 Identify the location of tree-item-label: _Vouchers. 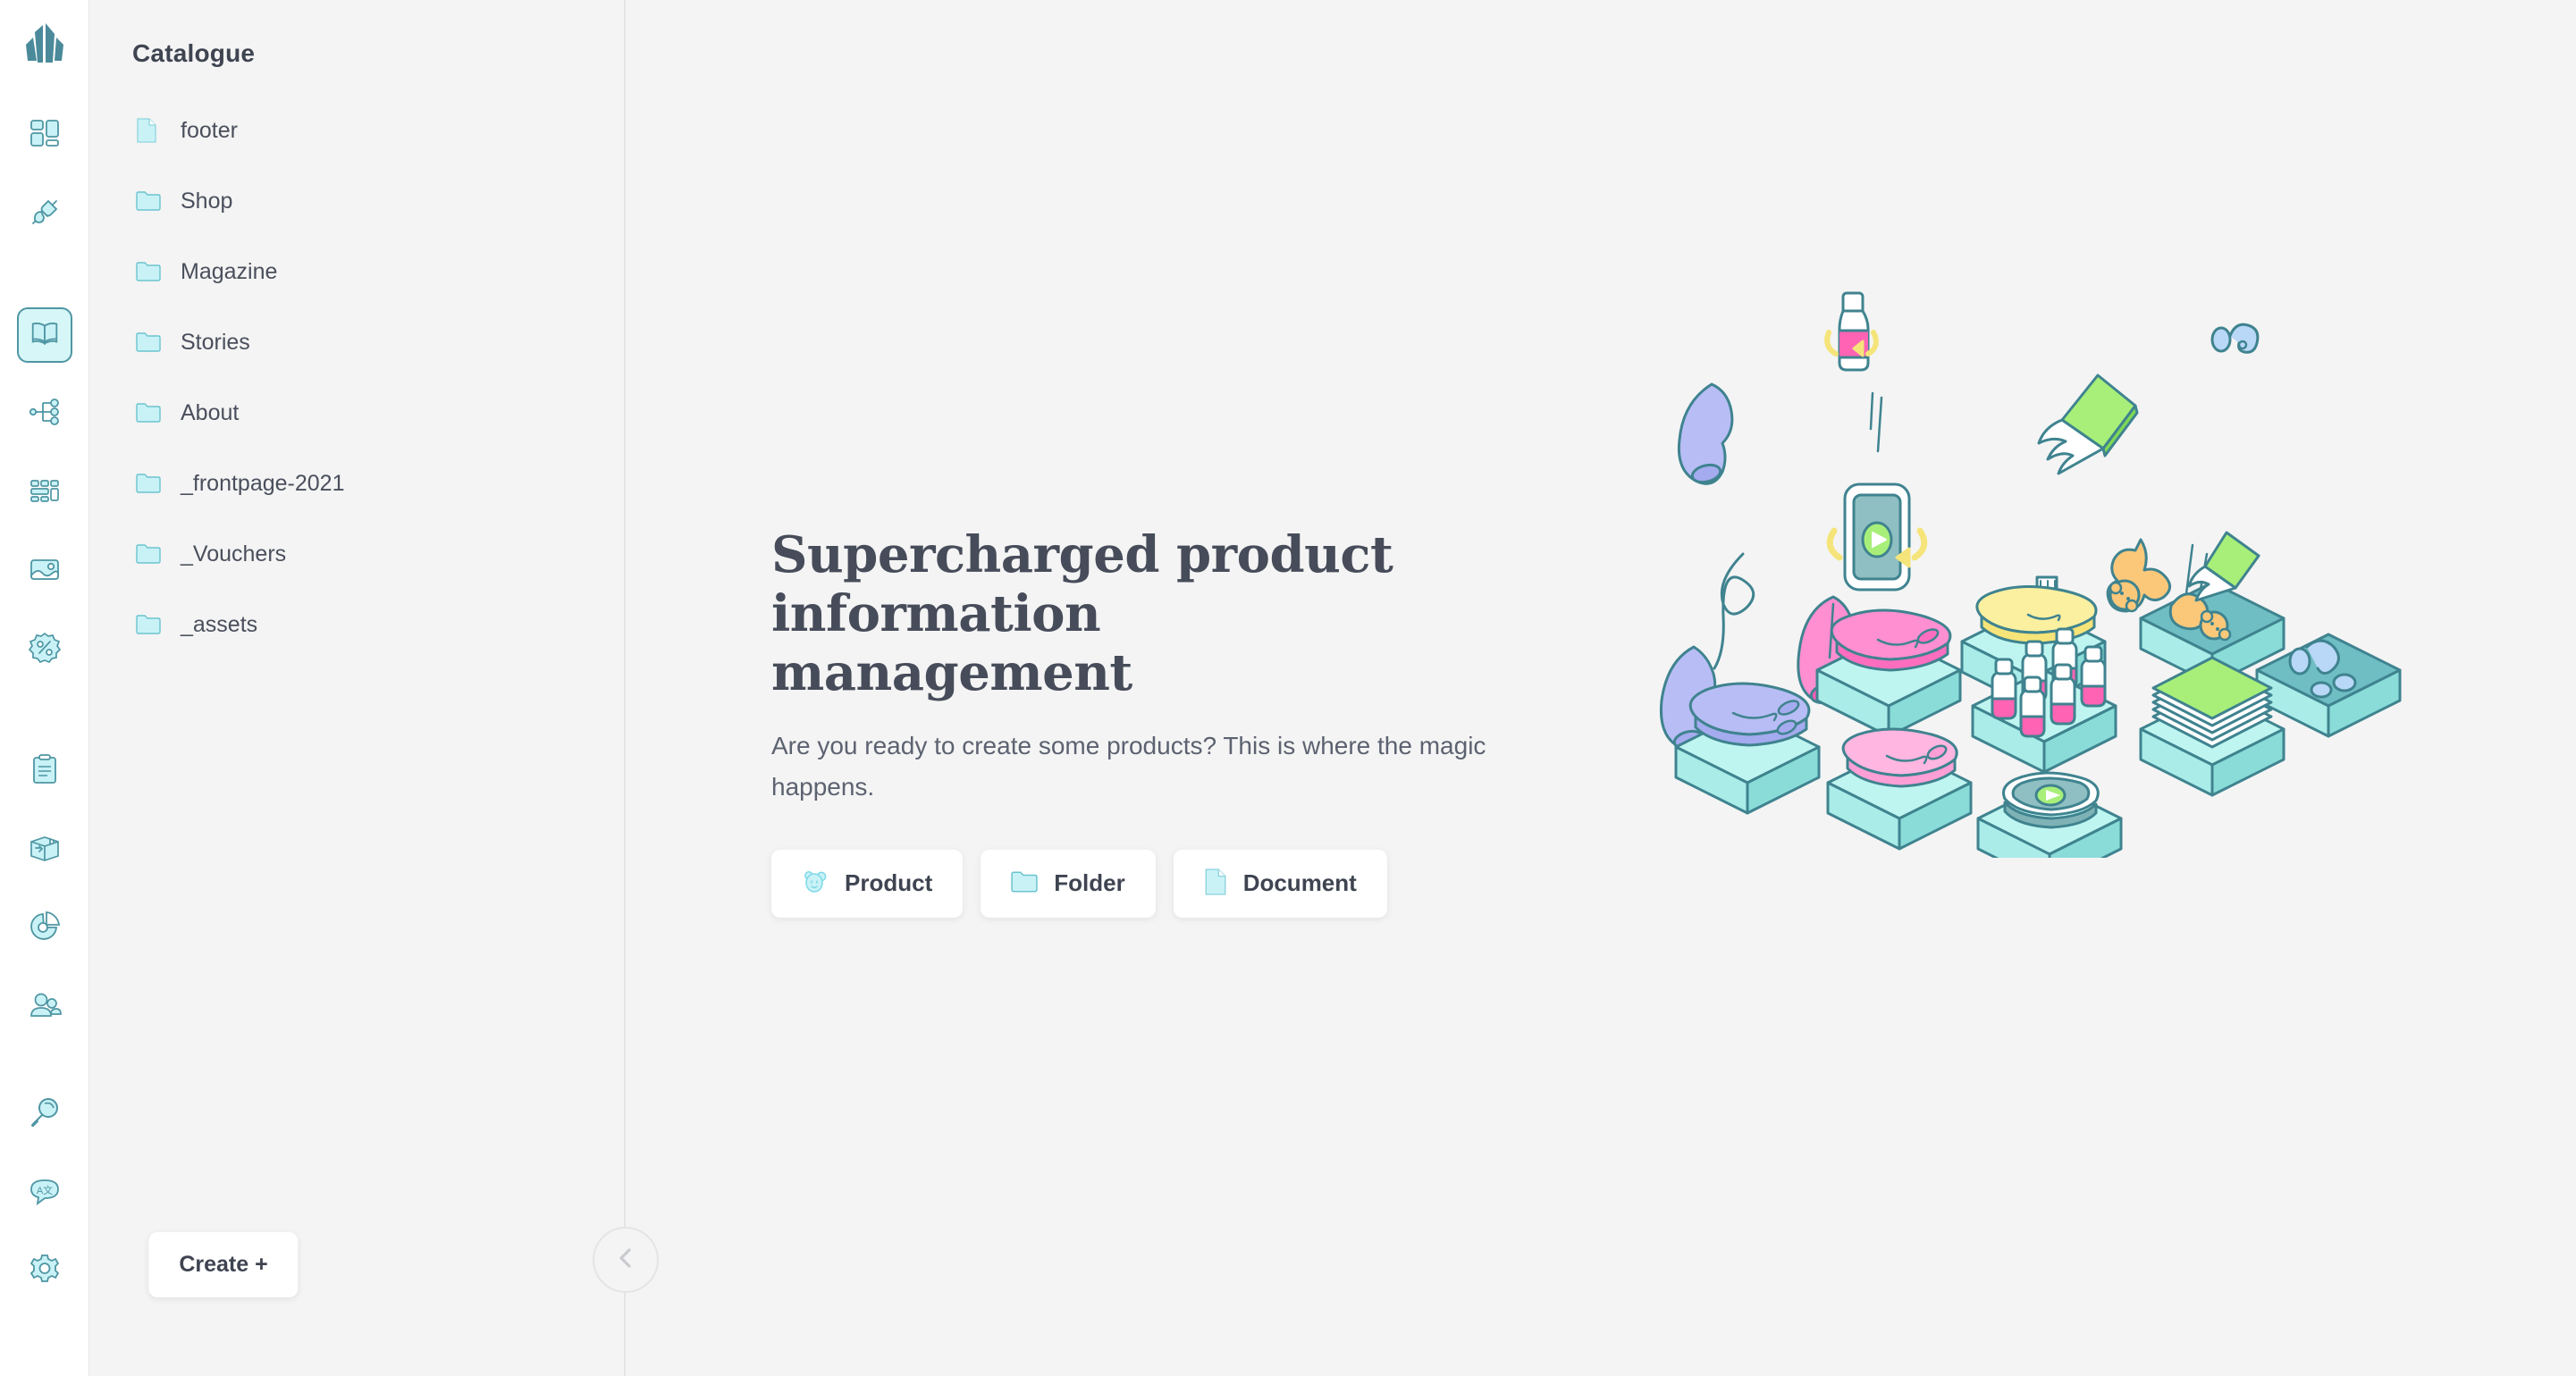
(234, 553).